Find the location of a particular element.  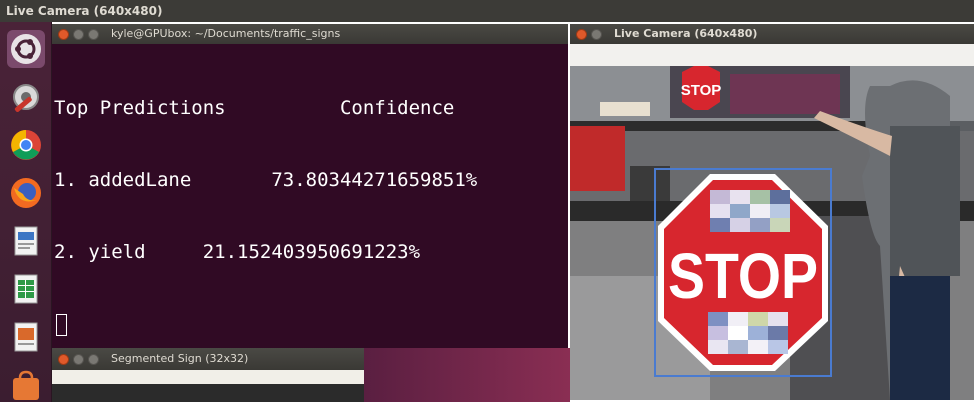

small-stop-sign-text: STOP is located at coordinates (701, 90).